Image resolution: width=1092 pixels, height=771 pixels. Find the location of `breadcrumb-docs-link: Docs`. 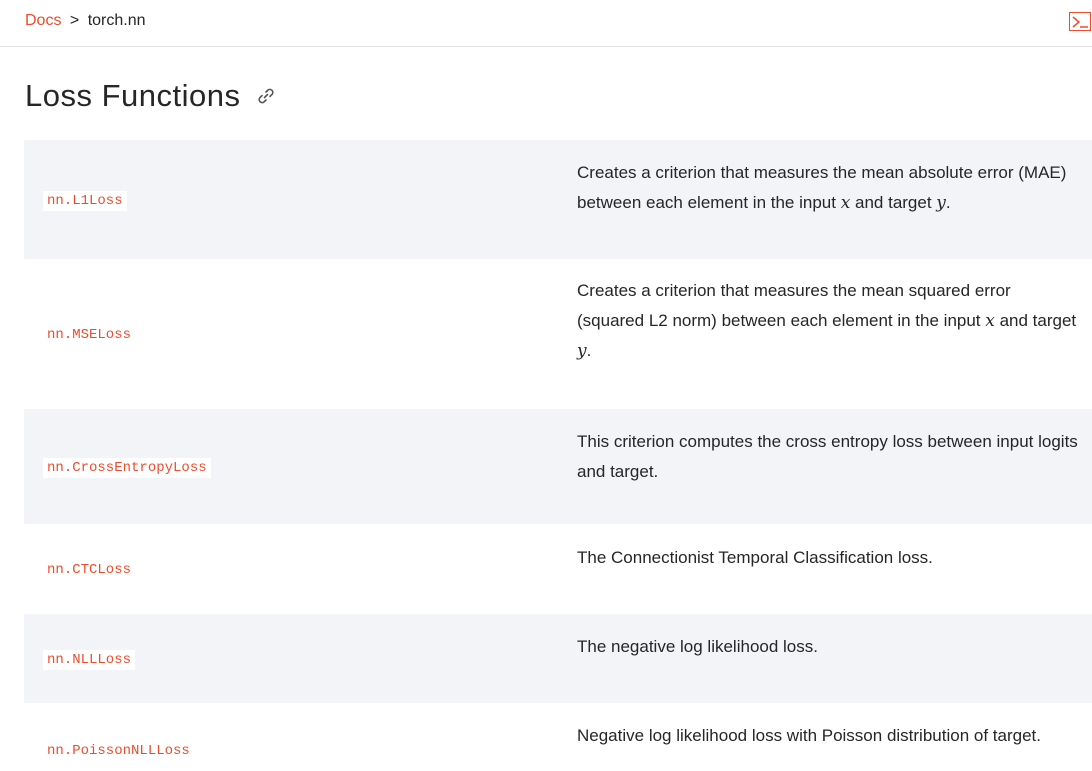

breadcrumb-docs-link: Docs is located at coordinates (43, 20).